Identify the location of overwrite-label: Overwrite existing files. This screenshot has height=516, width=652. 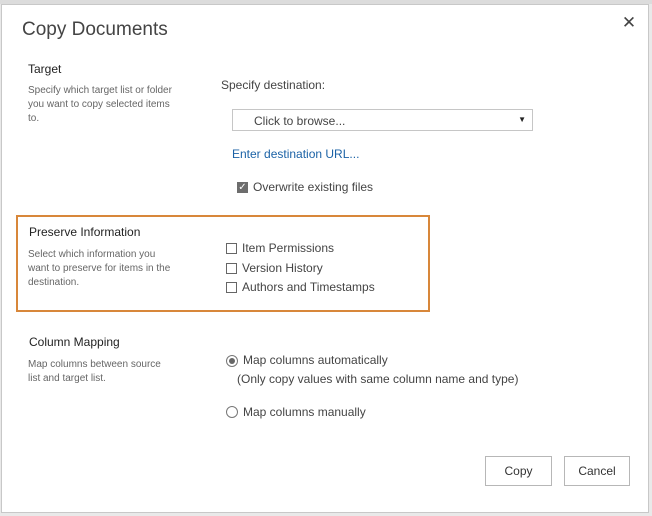
(313, 187).